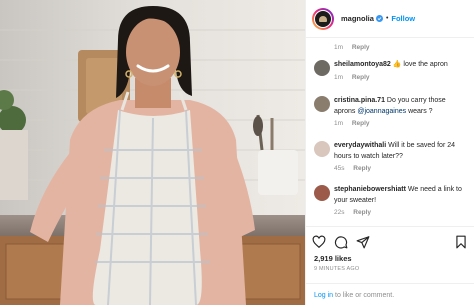 This screenshot has width=474, height=305. I want to click on comment-username: everydaywithali, so click(360, 145).